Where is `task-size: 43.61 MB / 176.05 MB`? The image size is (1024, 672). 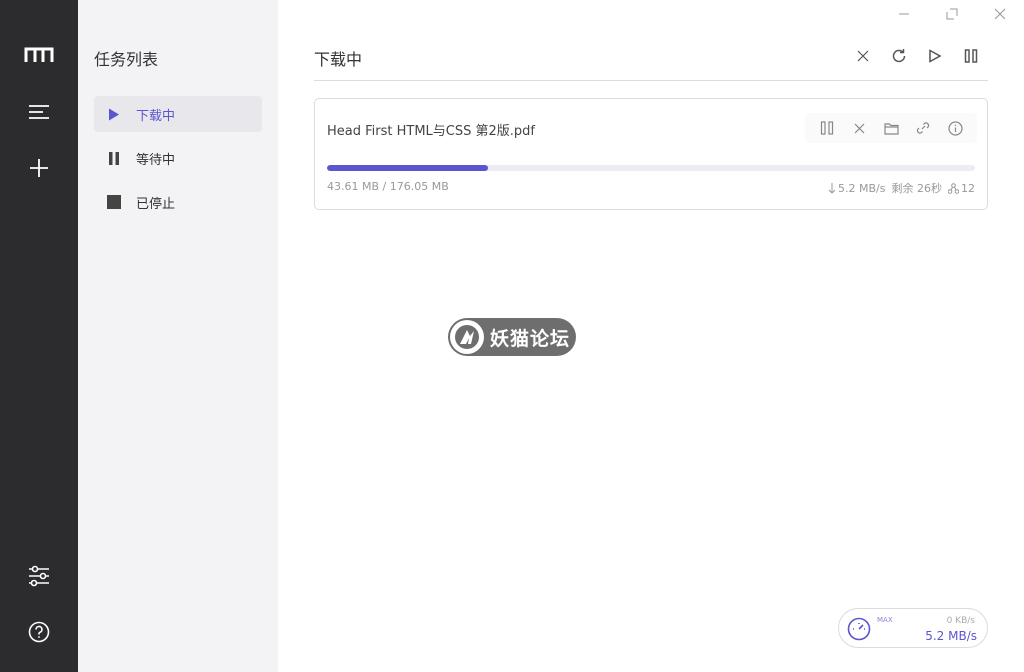
task-size: 43.61 MB / 176.05 MB is located at coordinates (388, 186).